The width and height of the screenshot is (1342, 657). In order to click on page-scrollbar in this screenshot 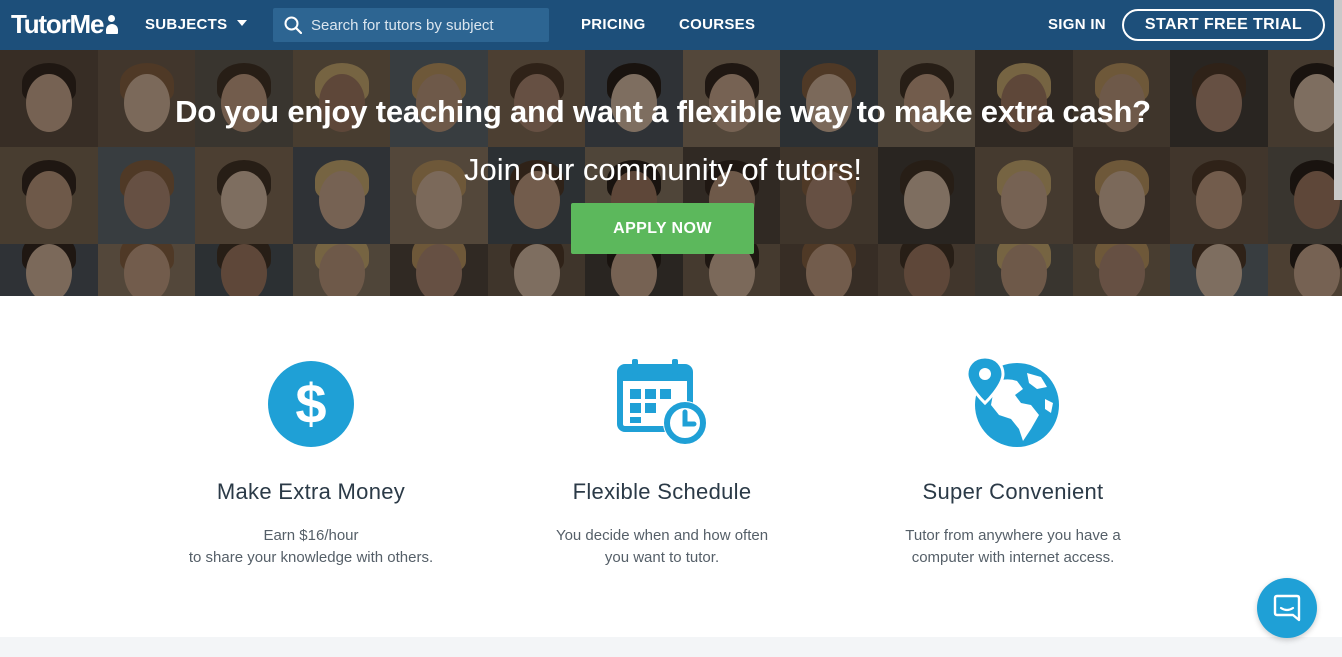, I will do `click(1338, 100)`.